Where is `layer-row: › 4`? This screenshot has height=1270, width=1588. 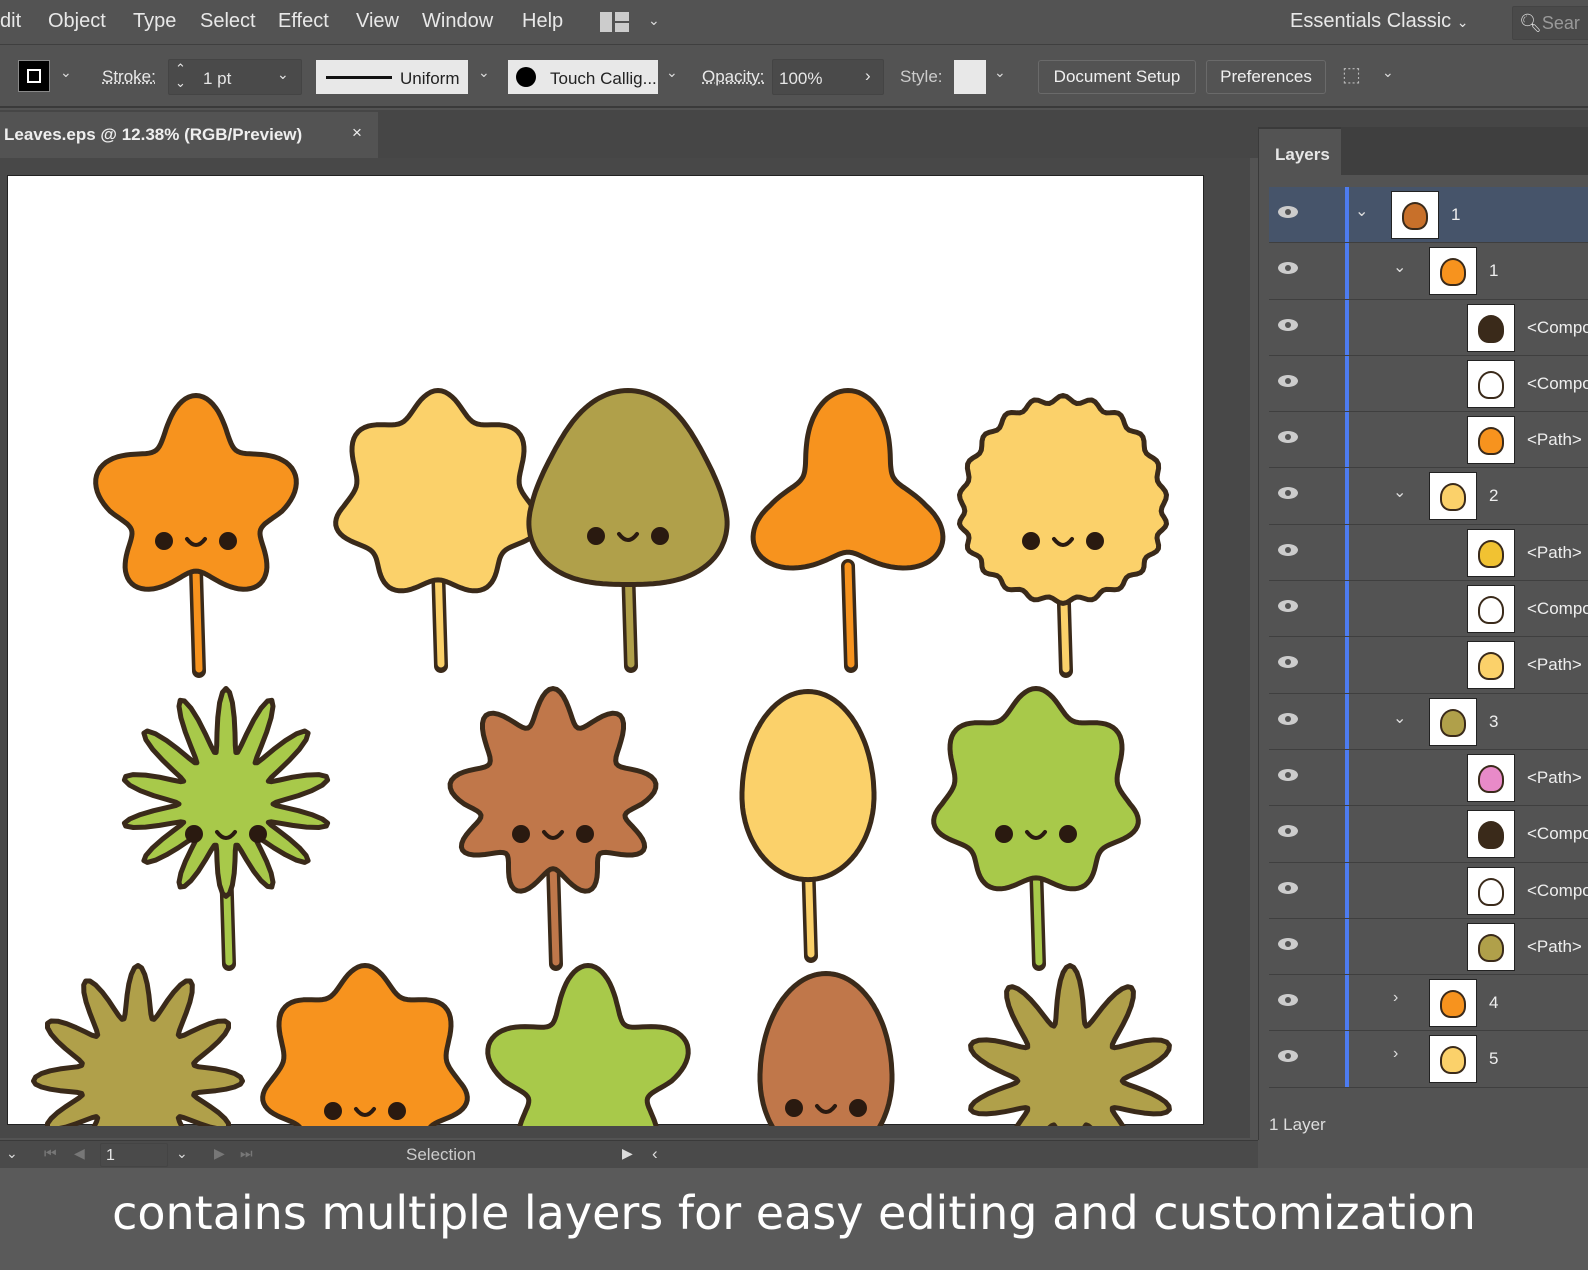
layer-row: › 4 is located at coordinates (1428, 1003).